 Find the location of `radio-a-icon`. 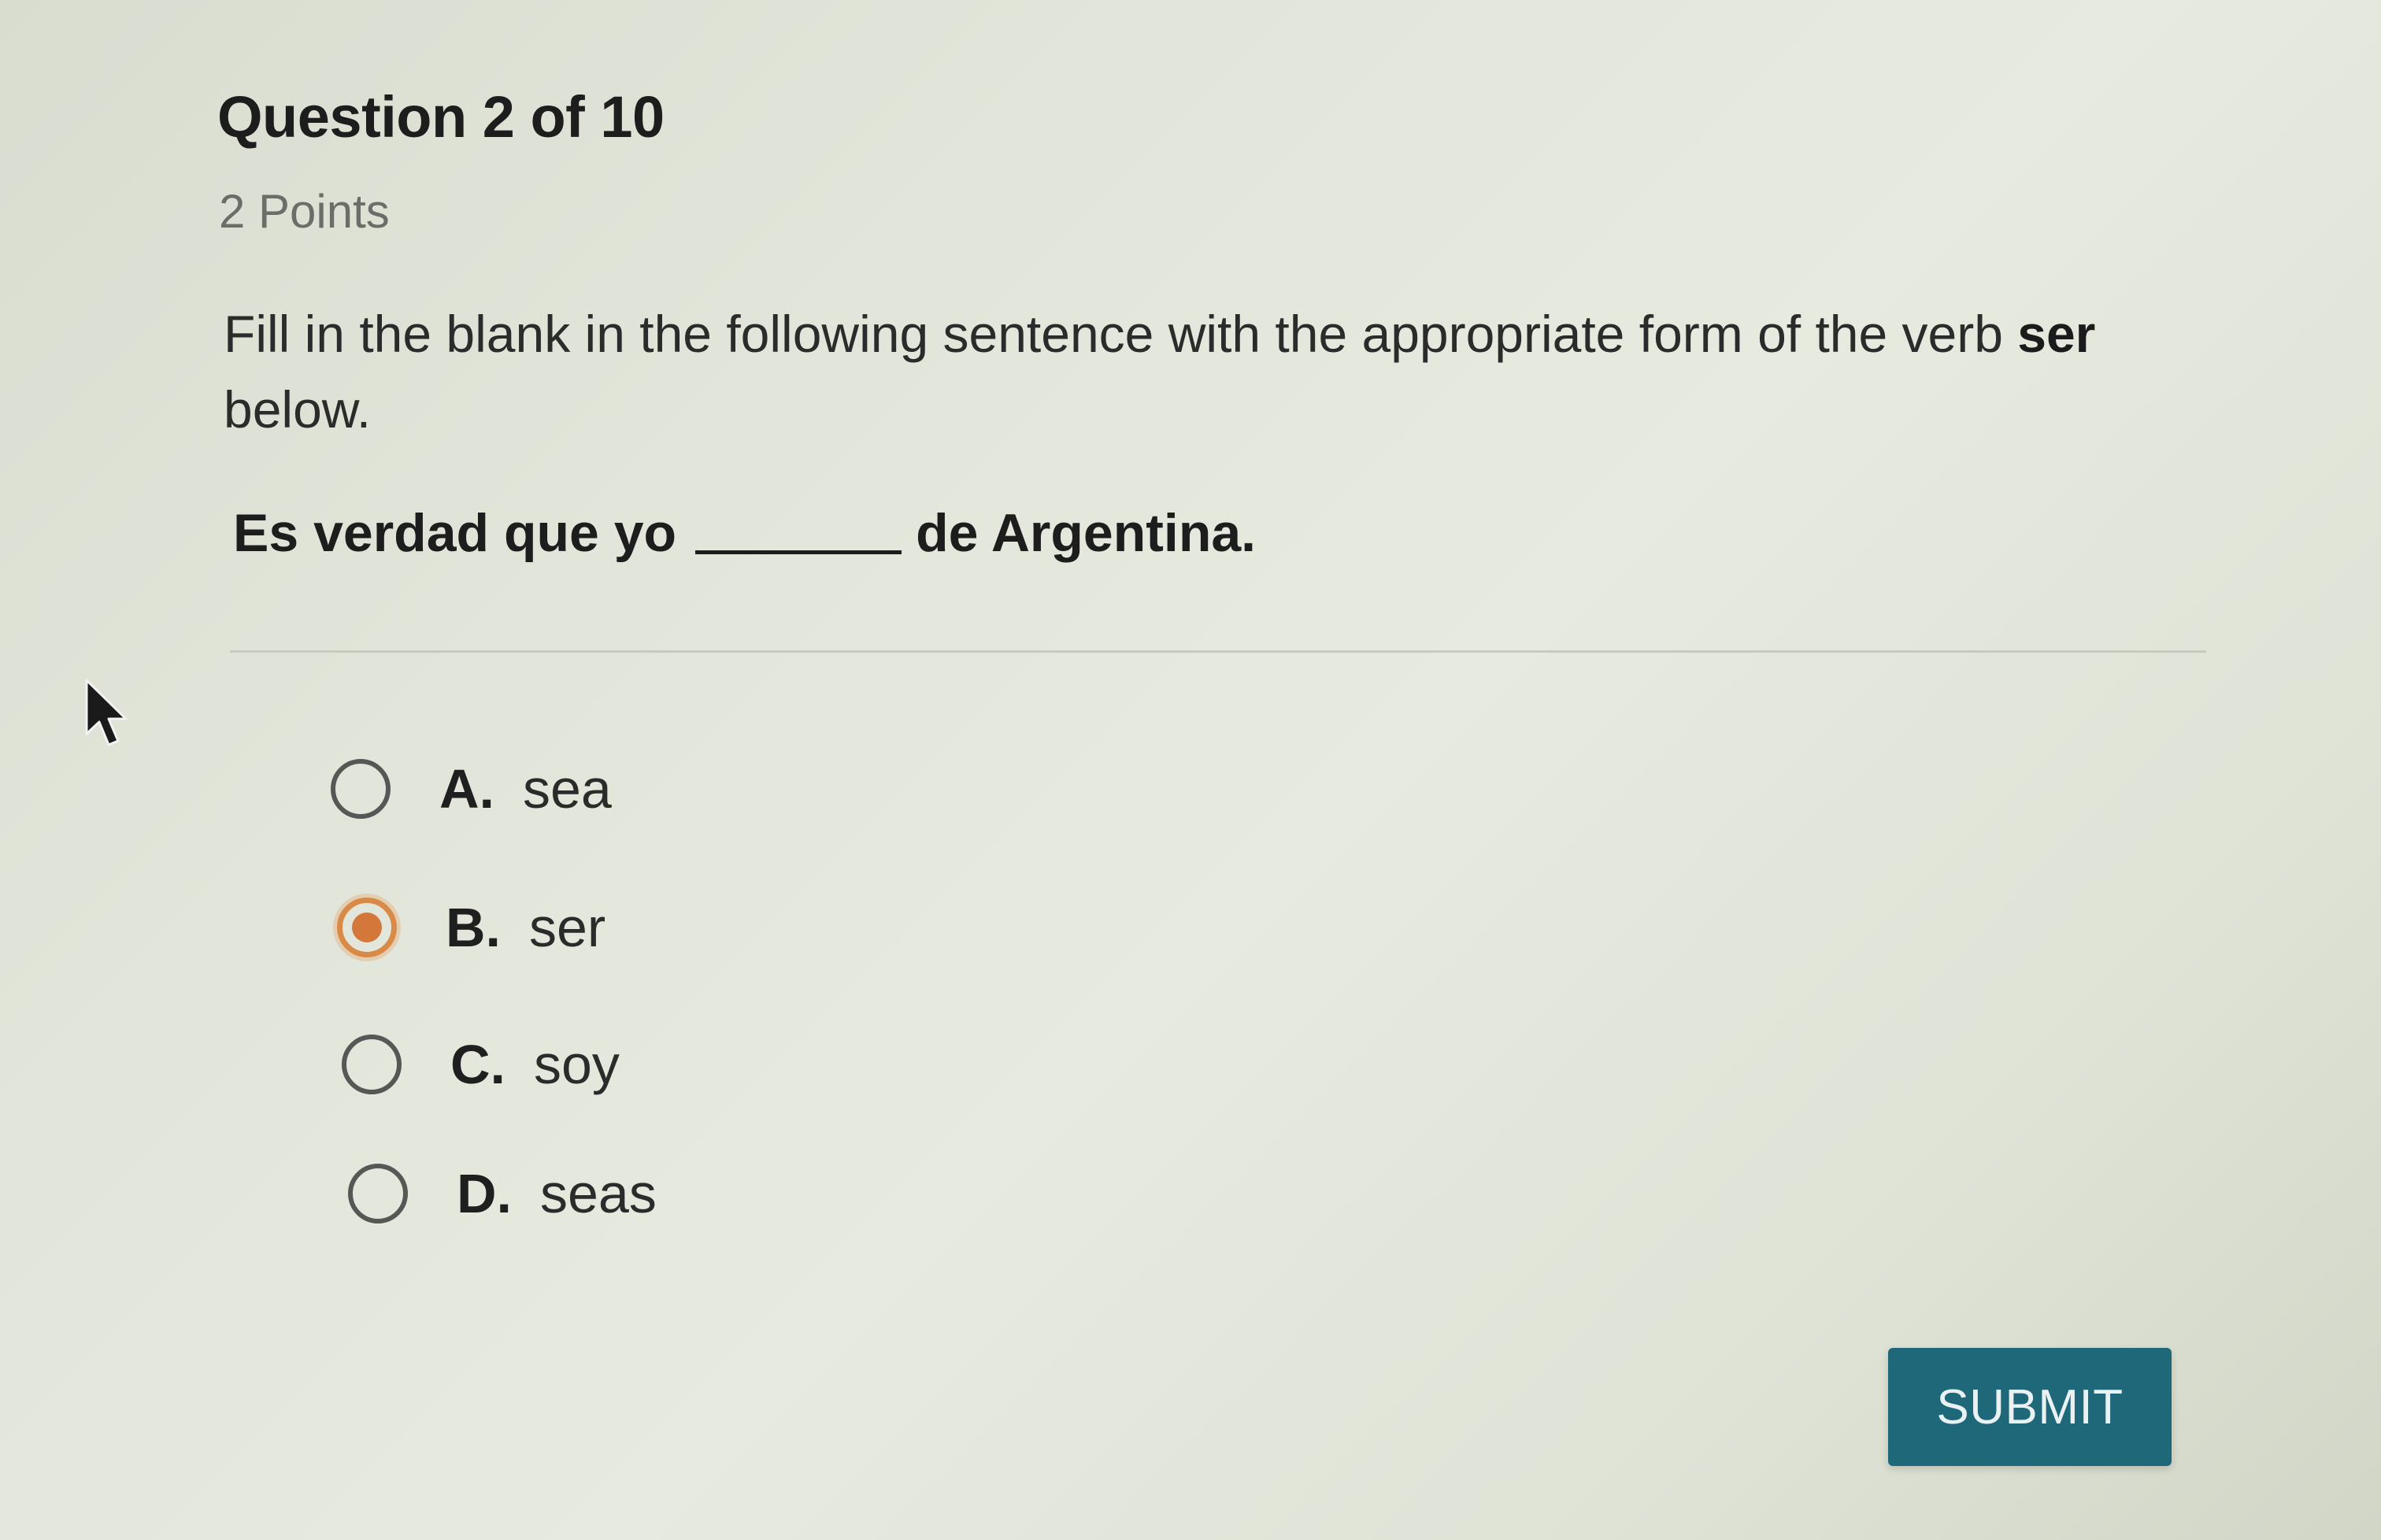

radio-a-icon is located at coordinates (361, 789).